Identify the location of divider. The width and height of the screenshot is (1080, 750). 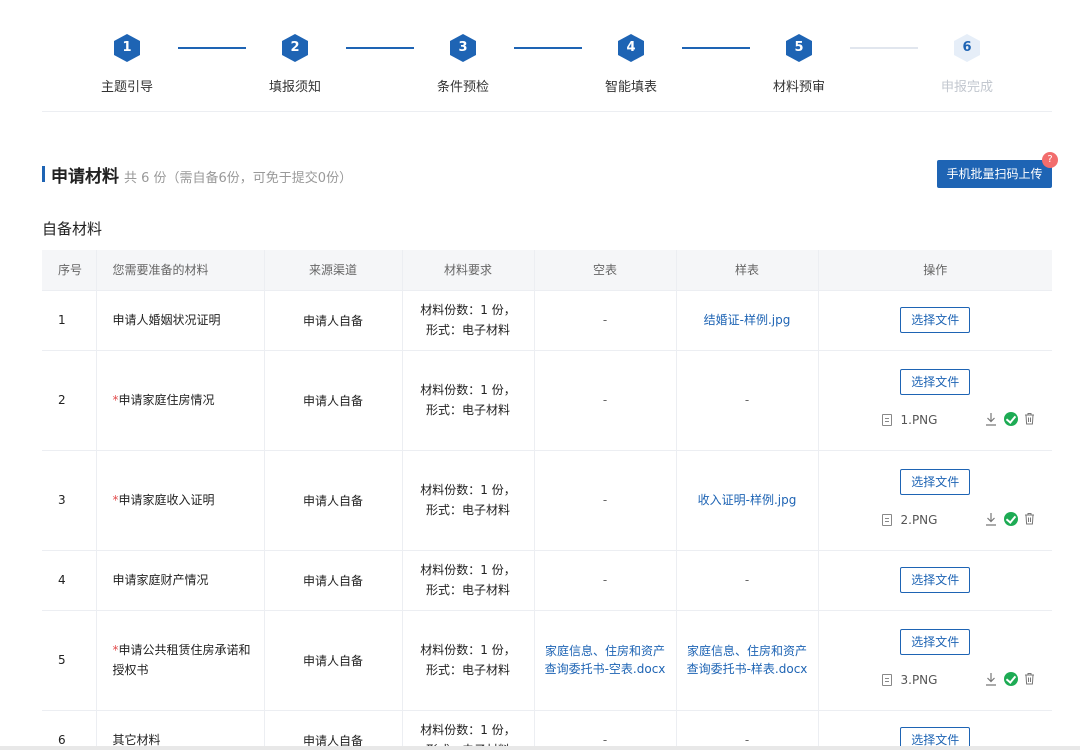
(547, 111).